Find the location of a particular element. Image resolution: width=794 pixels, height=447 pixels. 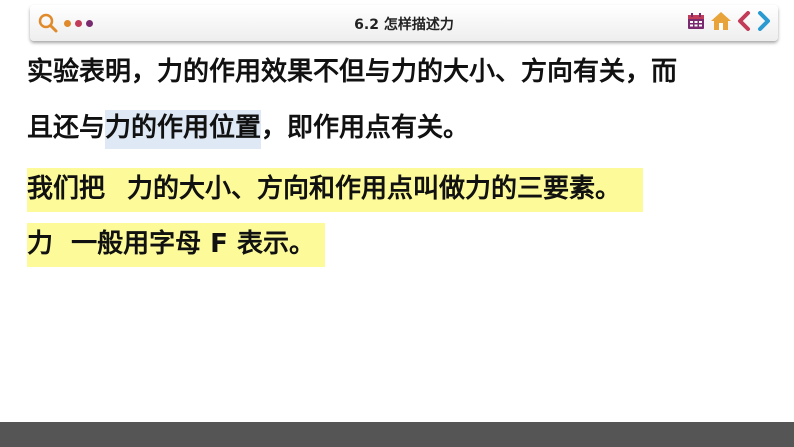

highlighted-phrase: 力 一般用字母 F 表示。 is located at coordinates (176, 245).